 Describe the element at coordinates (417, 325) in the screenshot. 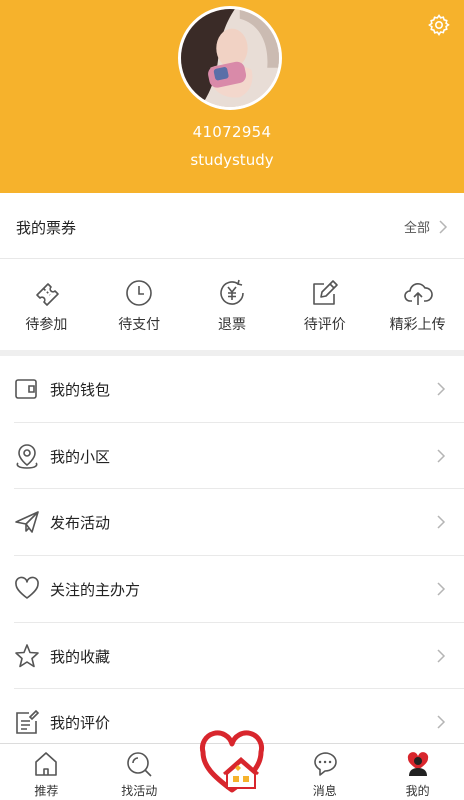

I see `status-label: 精彩上传` at that location.